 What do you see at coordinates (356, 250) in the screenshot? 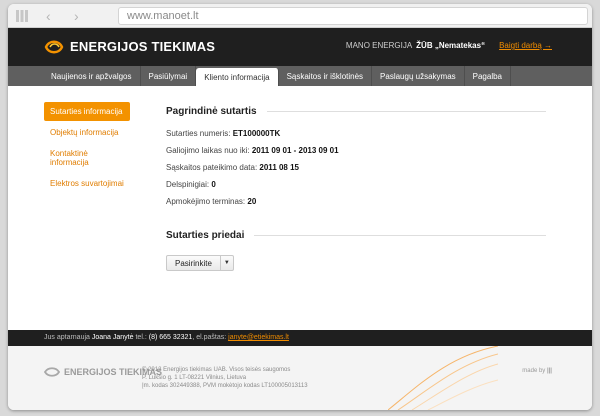
I see `attachments-section: Sutarties priedai Pasirinkite ▼` at bounding box center [356, 250].